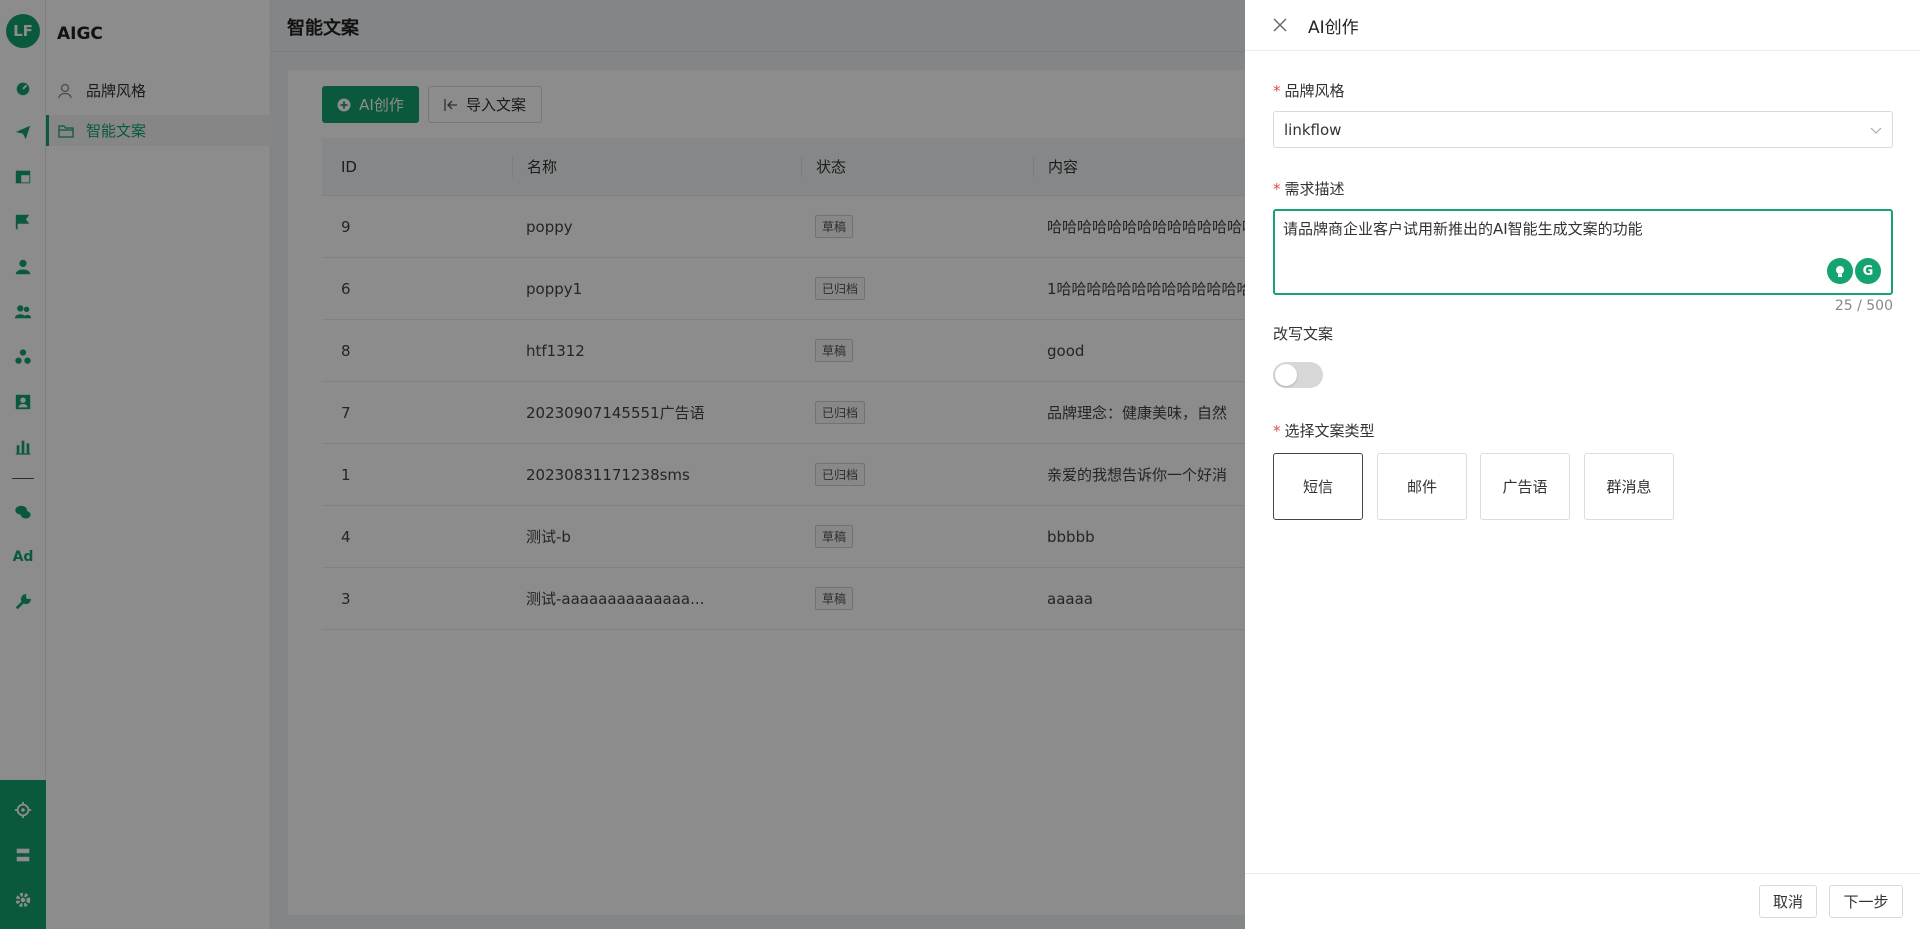  What do you see at coordinates (1876, 130) in the screenshot?
I see `chevron-down-icon` at bounding box center [1876, 130].